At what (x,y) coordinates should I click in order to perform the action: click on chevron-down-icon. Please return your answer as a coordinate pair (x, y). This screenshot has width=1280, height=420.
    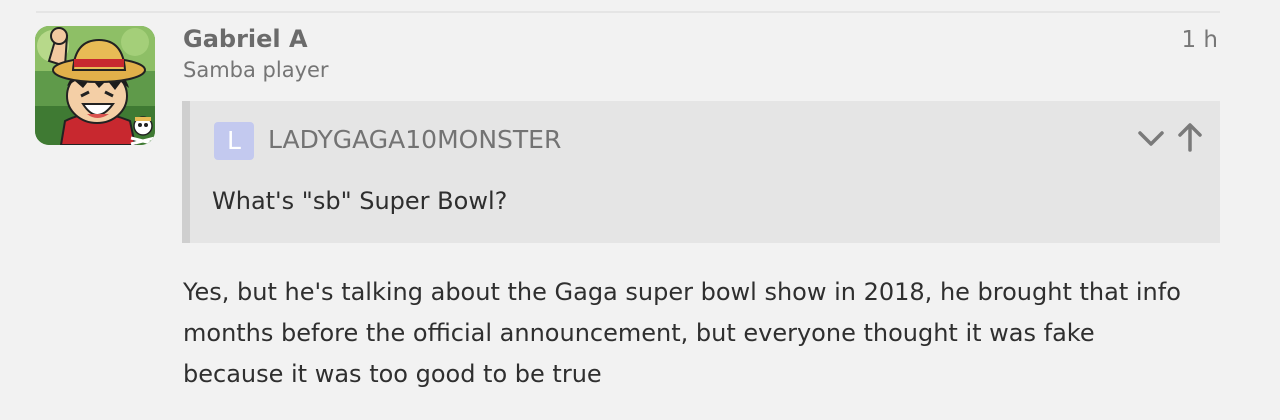
    Looking at the image, I should click on (1151, 138).